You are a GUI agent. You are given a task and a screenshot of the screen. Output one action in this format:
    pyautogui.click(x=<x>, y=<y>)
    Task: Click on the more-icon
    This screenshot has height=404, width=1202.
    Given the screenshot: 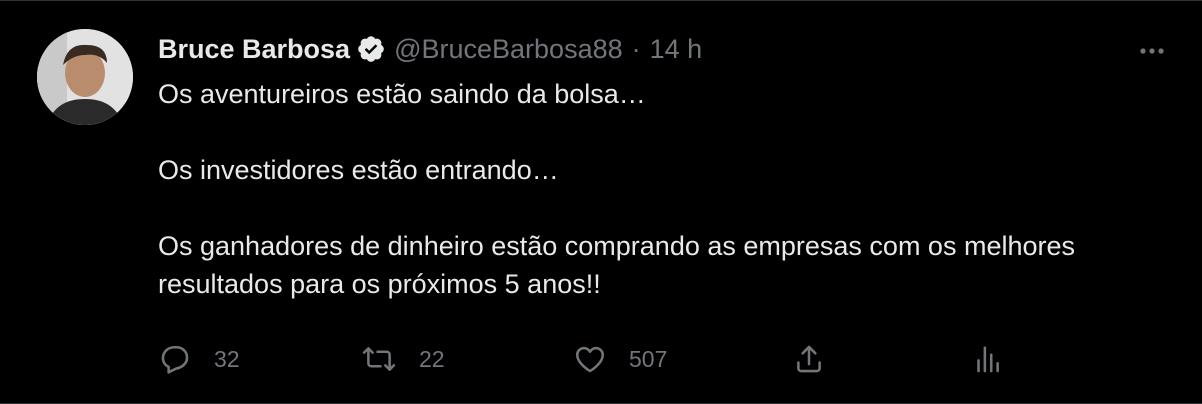 What is the action you would take?
    pyautogui.click(x=1152, y=51)
    